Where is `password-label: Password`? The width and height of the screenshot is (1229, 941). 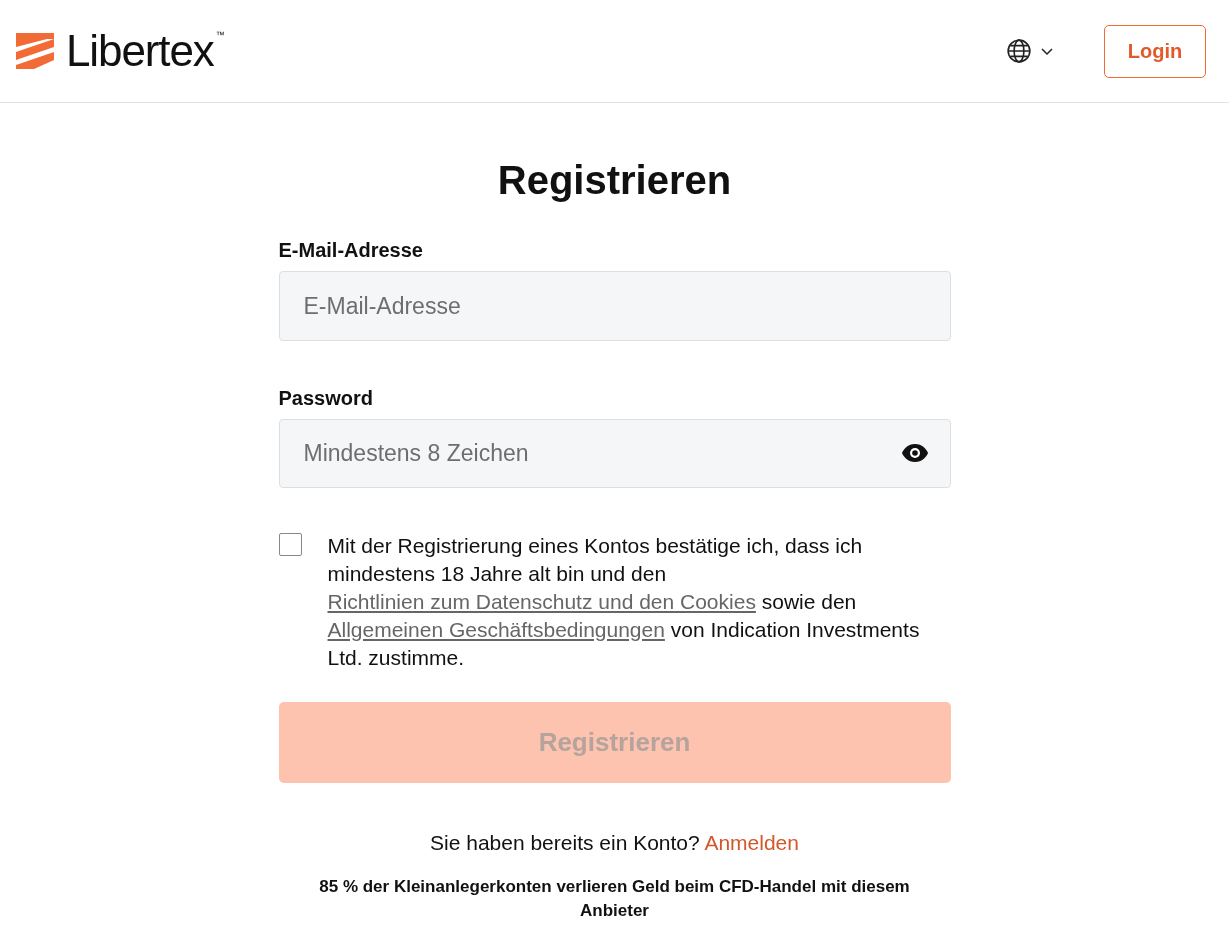
password-label: Password is located at coordinates (325, 398).